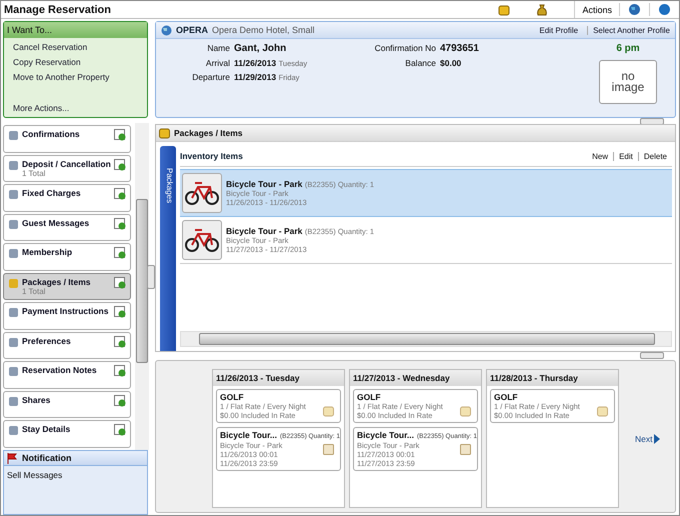  I want to click on field-label: Arrival, so click(217, 63).